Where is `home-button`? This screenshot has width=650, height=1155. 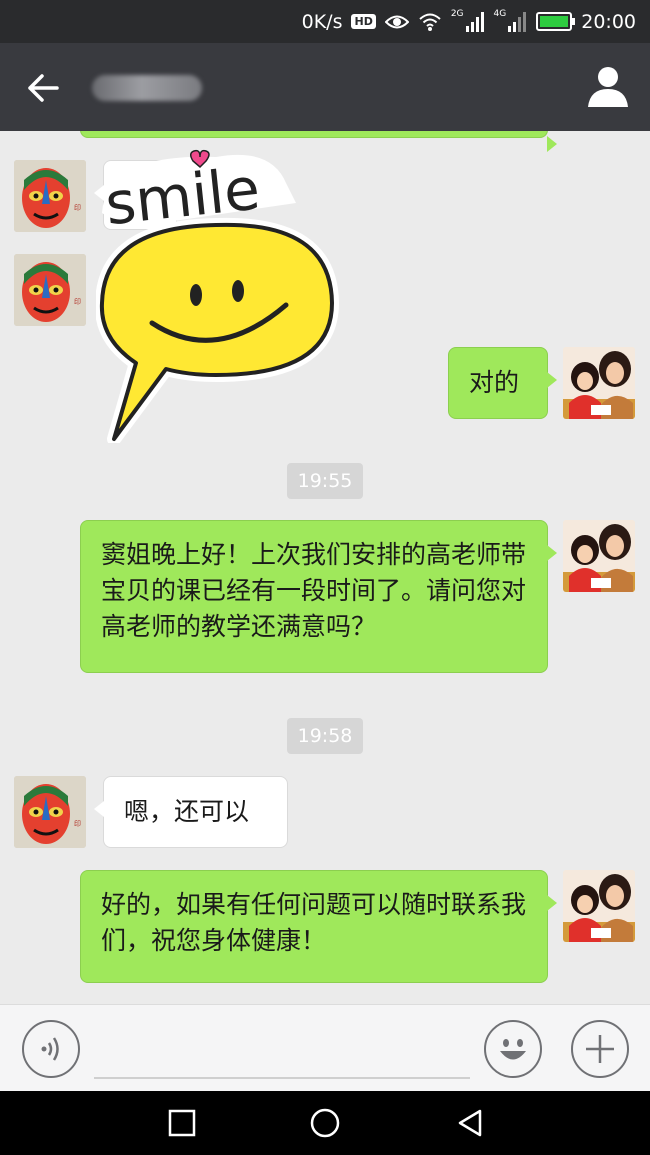
home-button is located at coordinates (325, 1123).